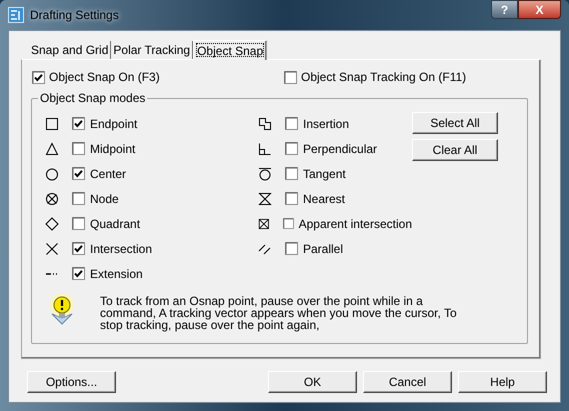 The height and width of the screenshot is (411, 569). I want to click on checkbox-label: Perpendicular, so click(340, 149).